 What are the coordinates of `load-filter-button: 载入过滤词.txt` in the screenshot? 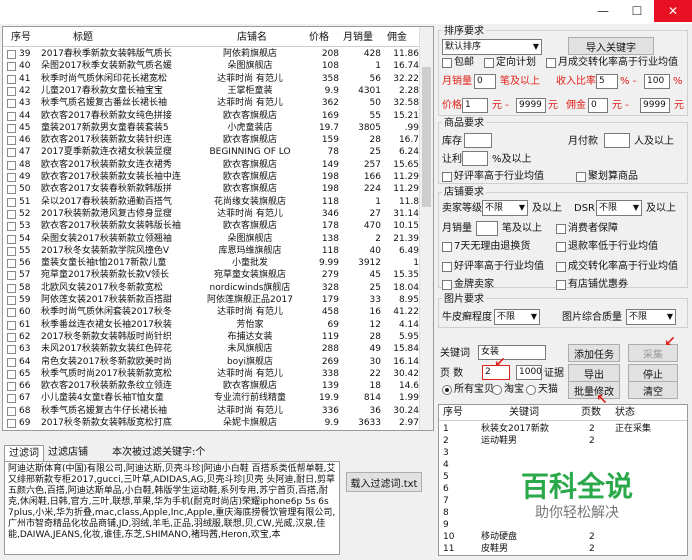 It's located at (384, 482).